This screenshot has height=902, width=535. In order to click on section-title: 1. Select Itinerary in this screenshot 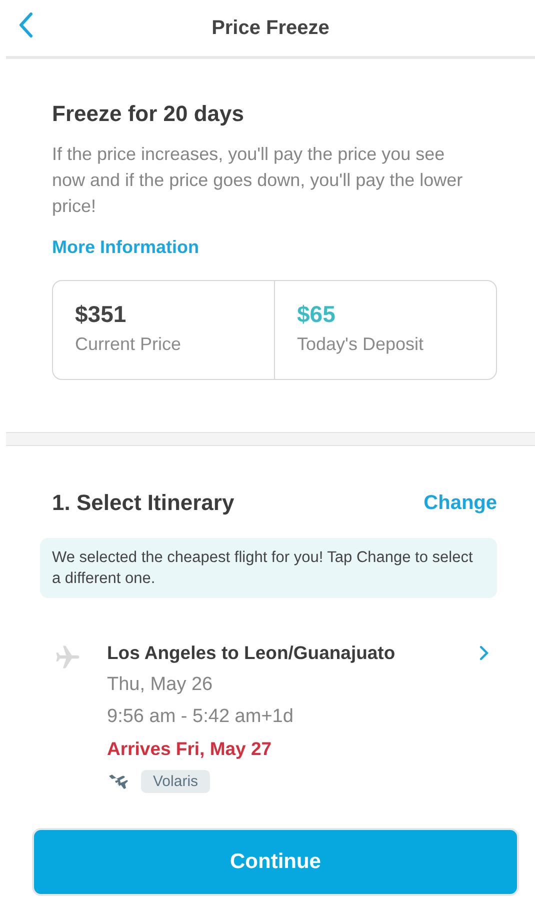, I will do `click(143, 503)`.